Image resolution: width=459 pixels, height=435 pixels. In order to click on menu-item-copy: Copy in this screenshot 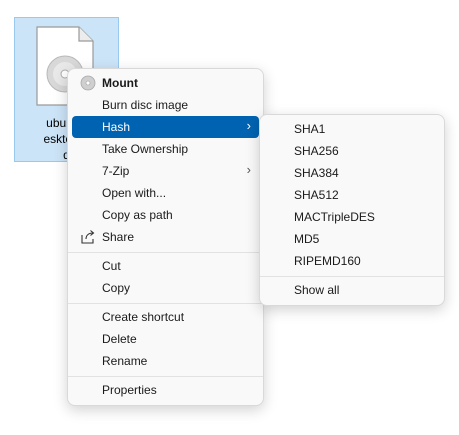, I will do `click(165, 288)`.